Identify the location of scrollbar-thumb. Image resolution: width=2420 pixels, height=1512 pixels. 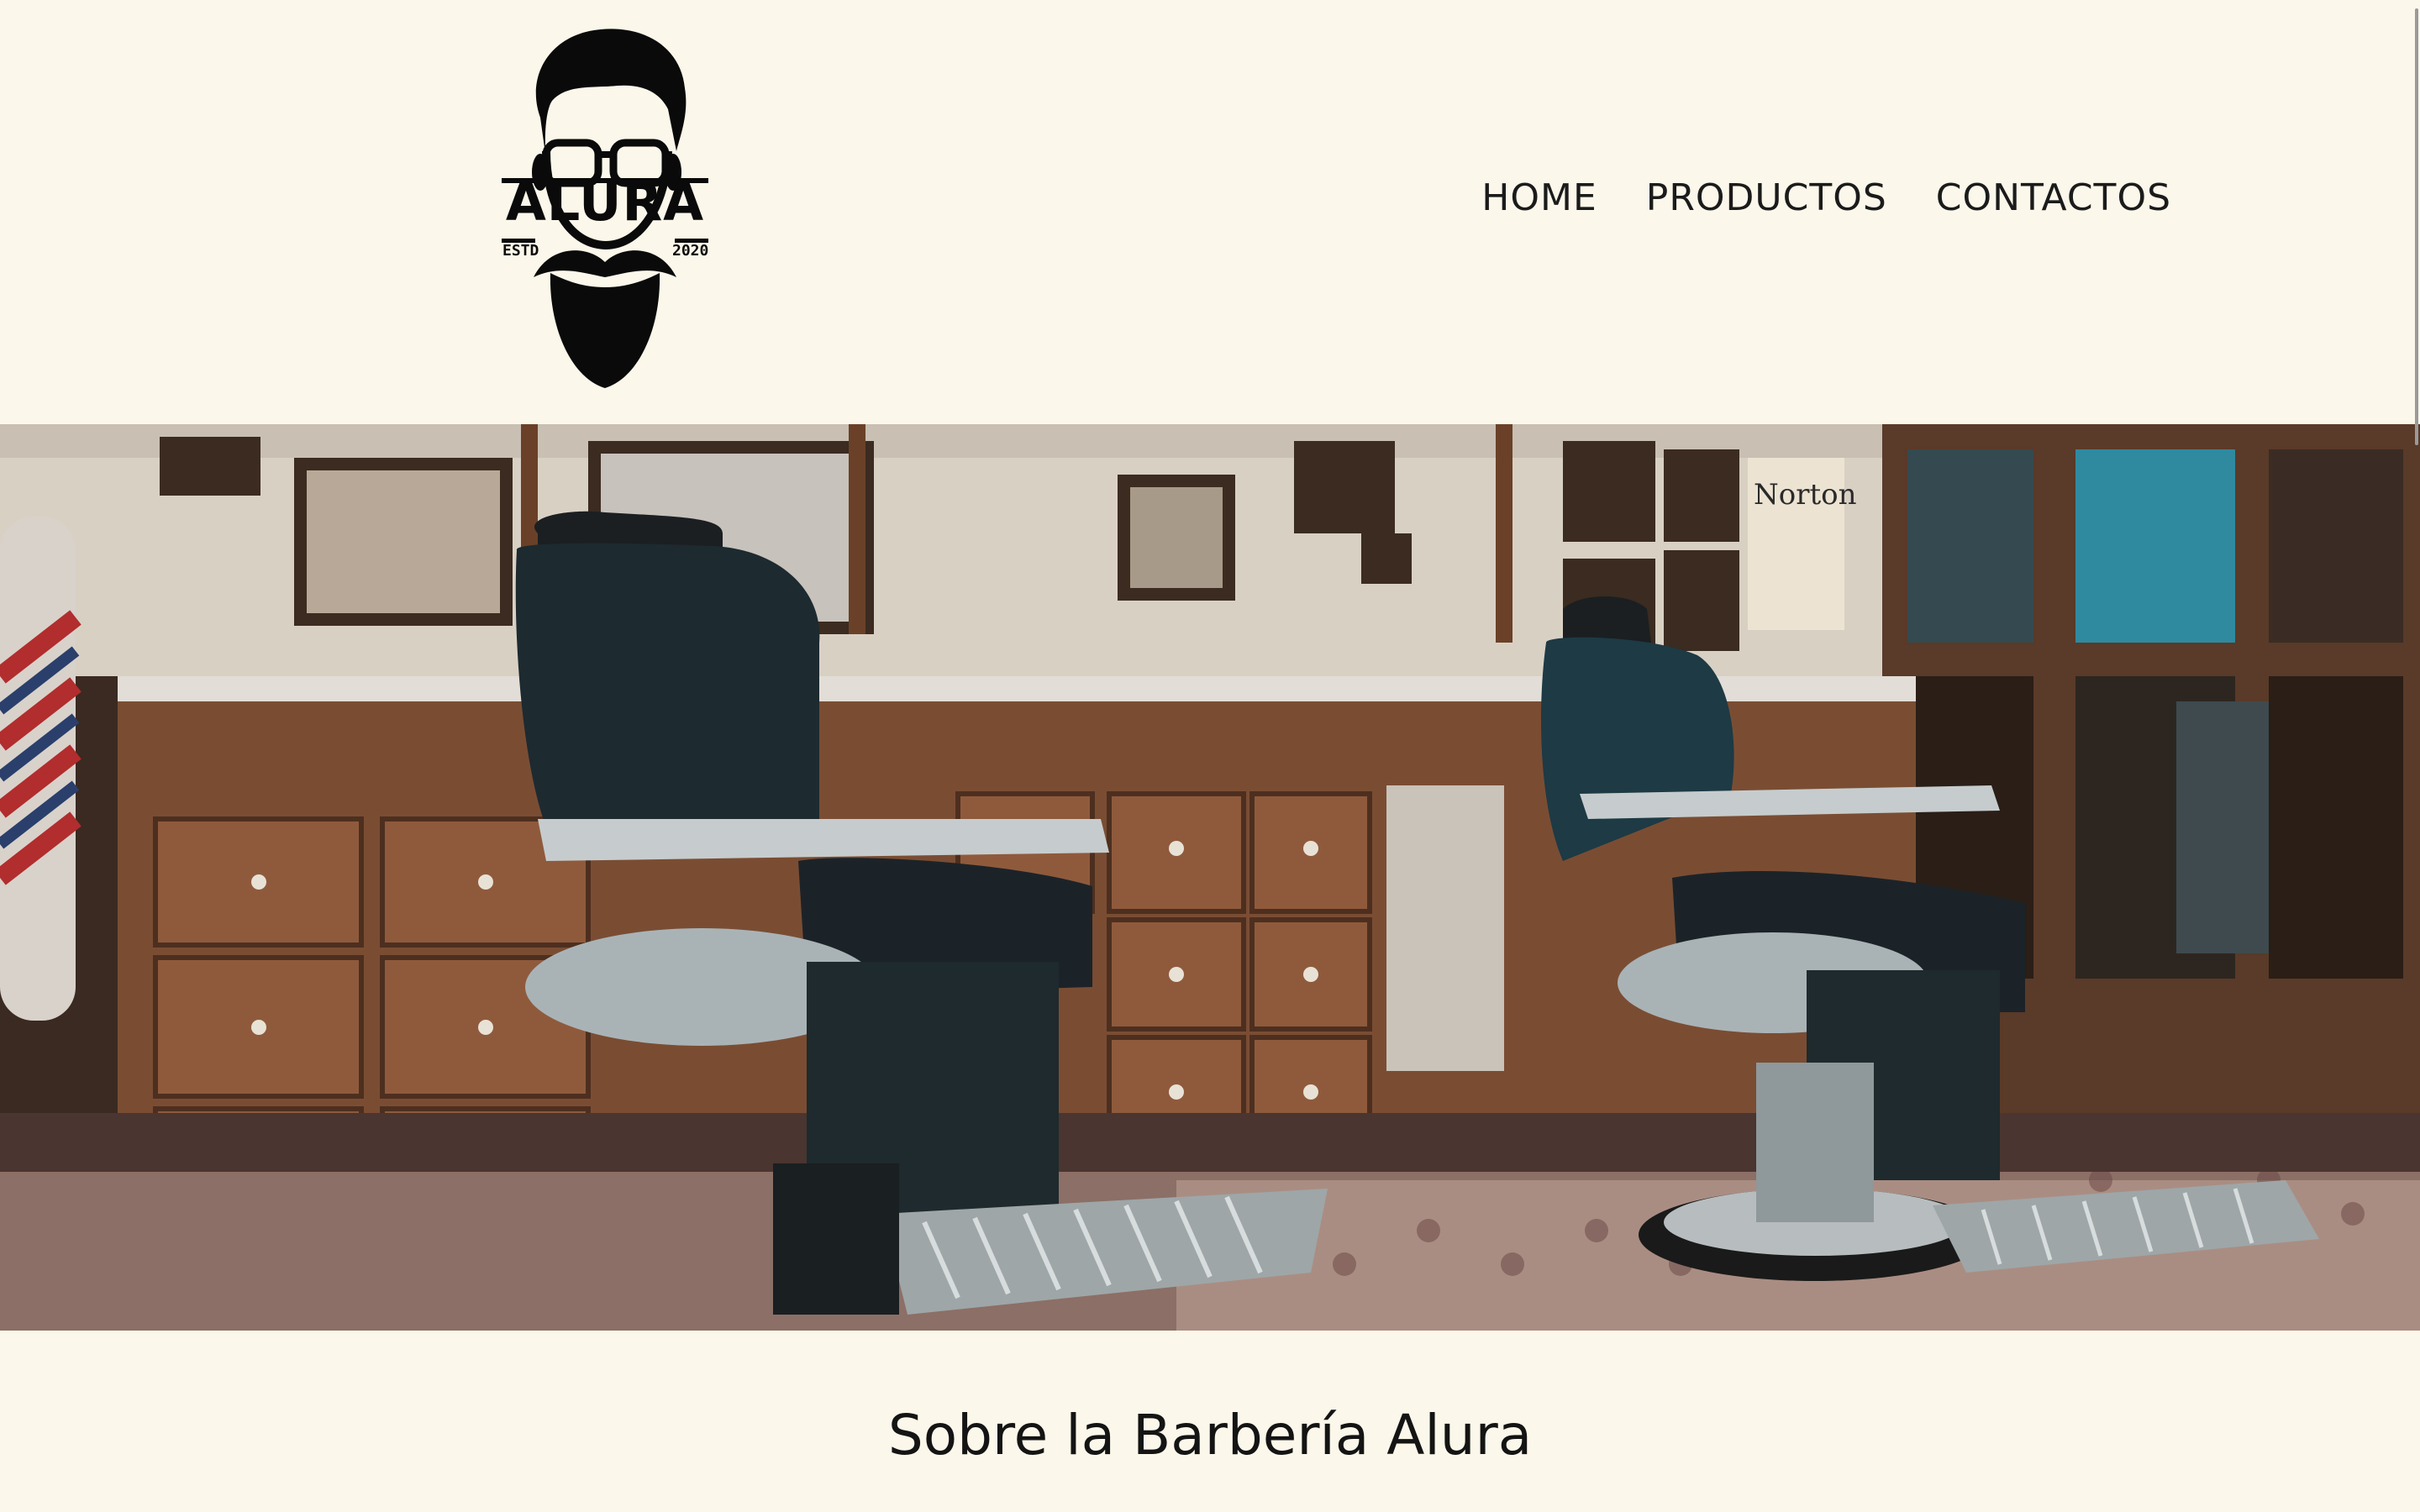
(2416, 226).